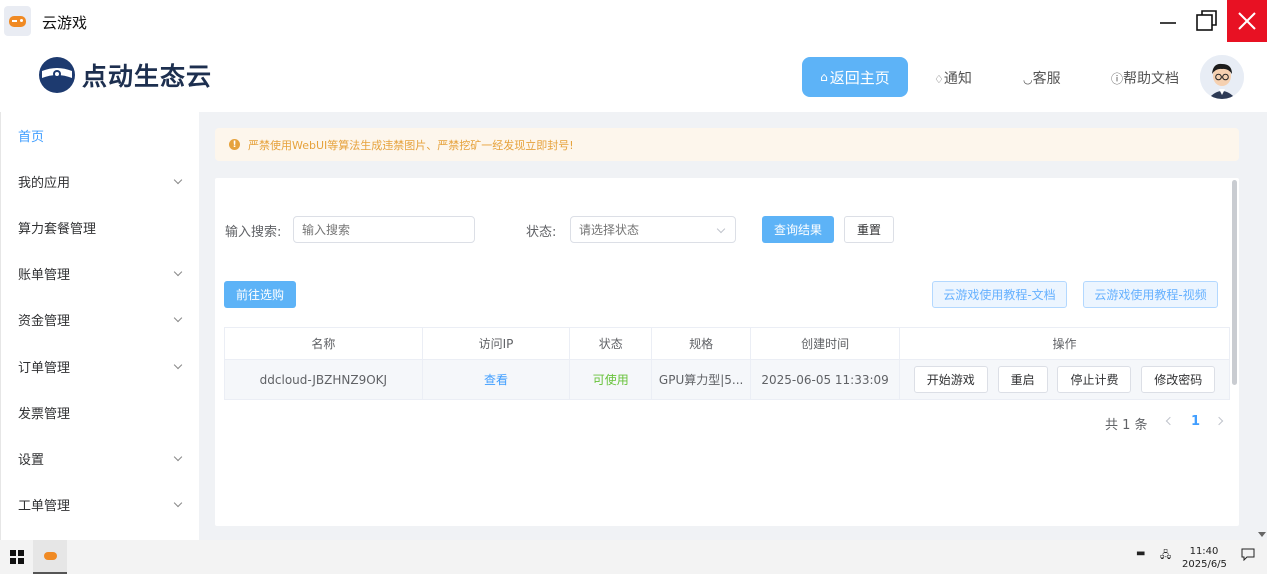 This screenshot has width=1267, height=574. I want to click on query-button: 查询结果, so click(798, 229).